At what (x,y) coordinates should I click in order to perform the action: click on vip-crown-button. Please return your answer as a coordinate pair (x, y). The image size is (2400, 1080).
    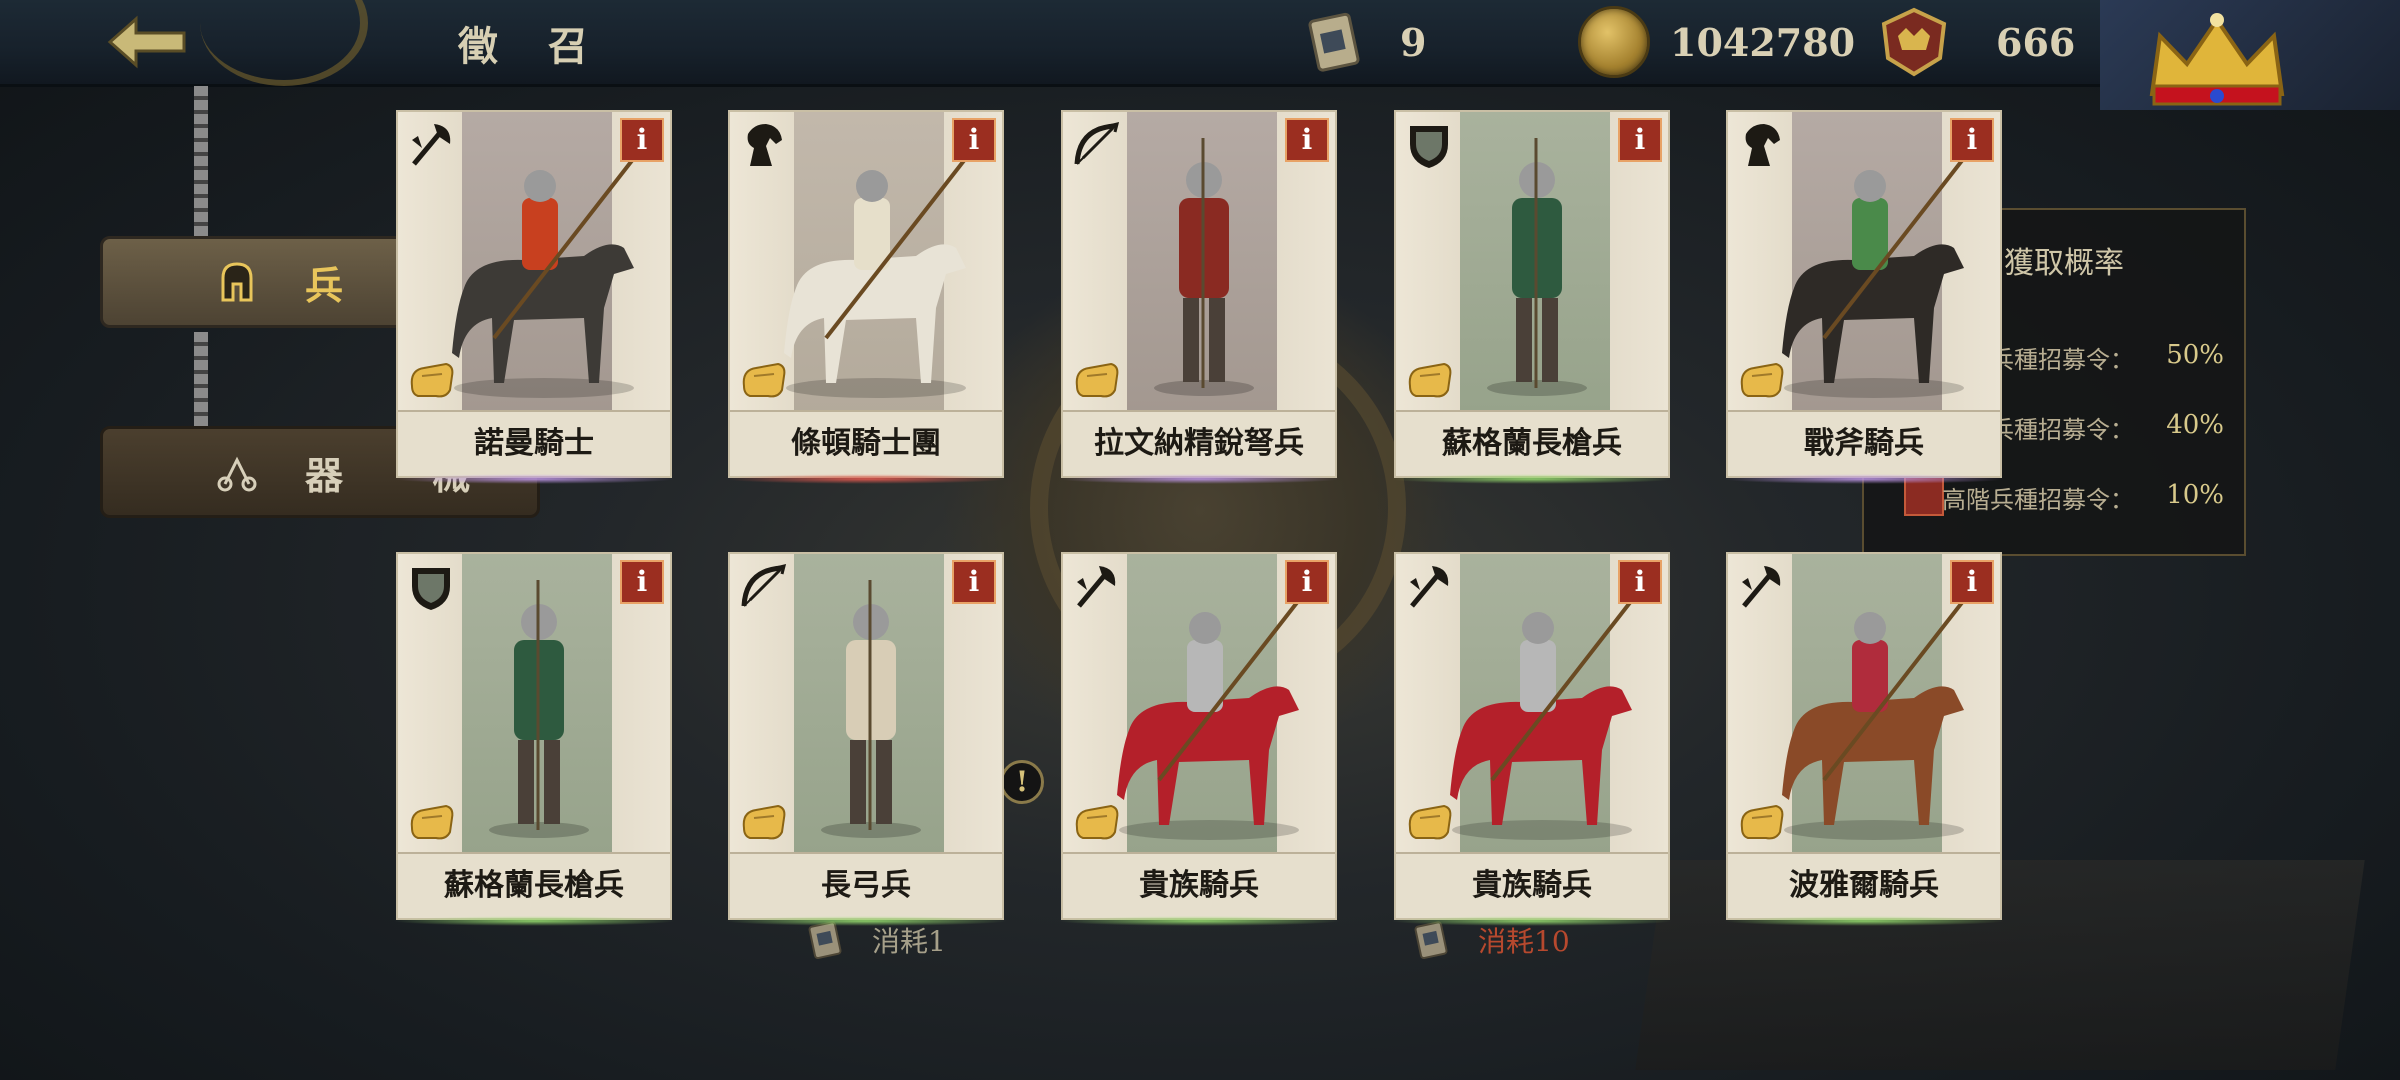
    Looking at the image, I should click on (2250, 55).